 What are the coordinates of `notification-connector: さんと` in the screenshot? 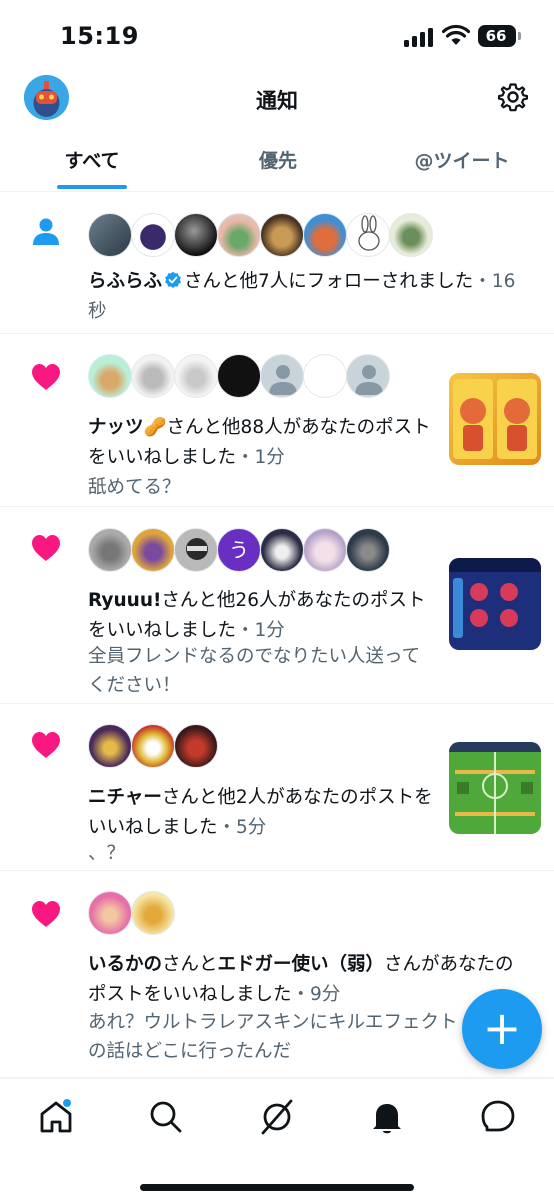 It's located at (190, 964).